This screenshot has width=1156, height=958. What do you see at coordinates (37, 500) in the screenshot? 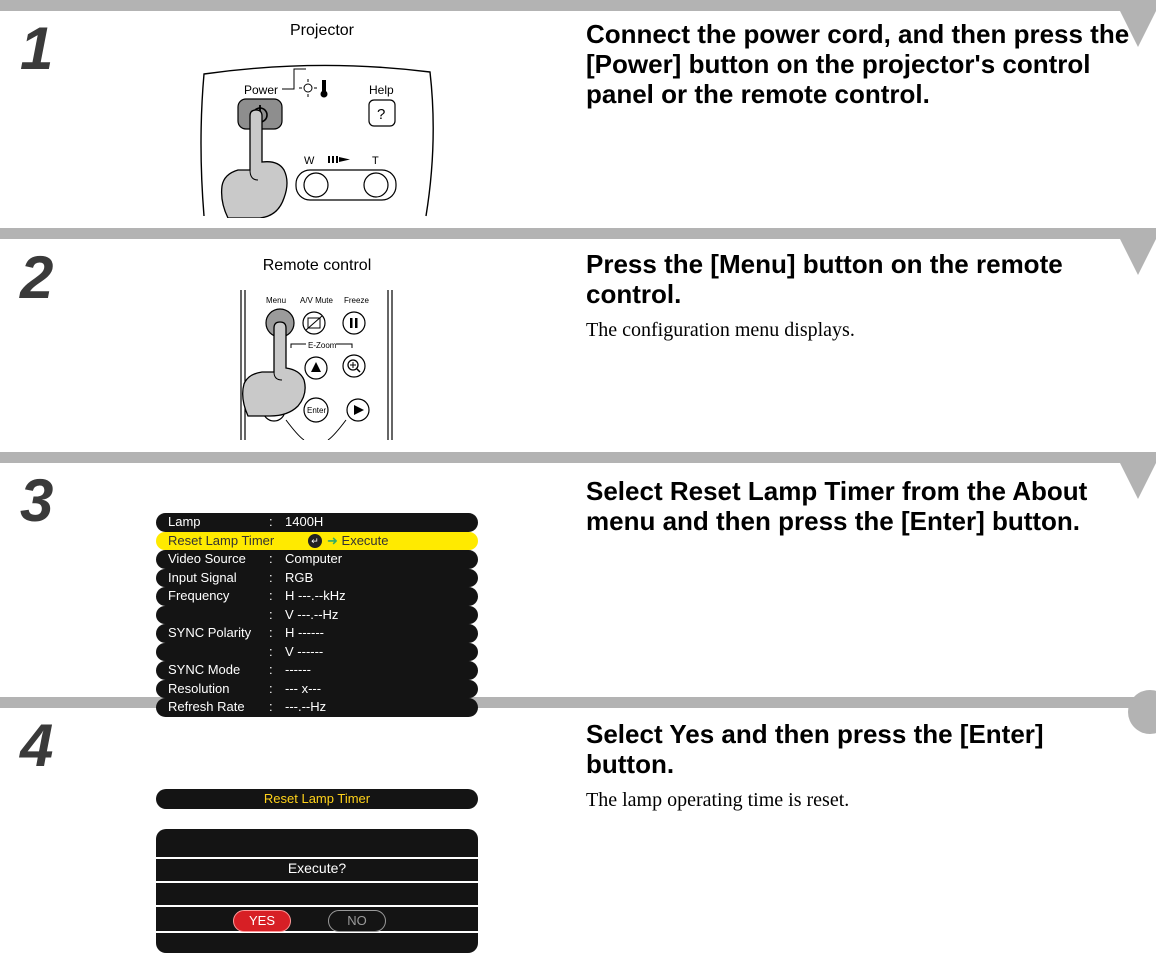
I see `step-number-3: 3` at bounding box center [37, 500].